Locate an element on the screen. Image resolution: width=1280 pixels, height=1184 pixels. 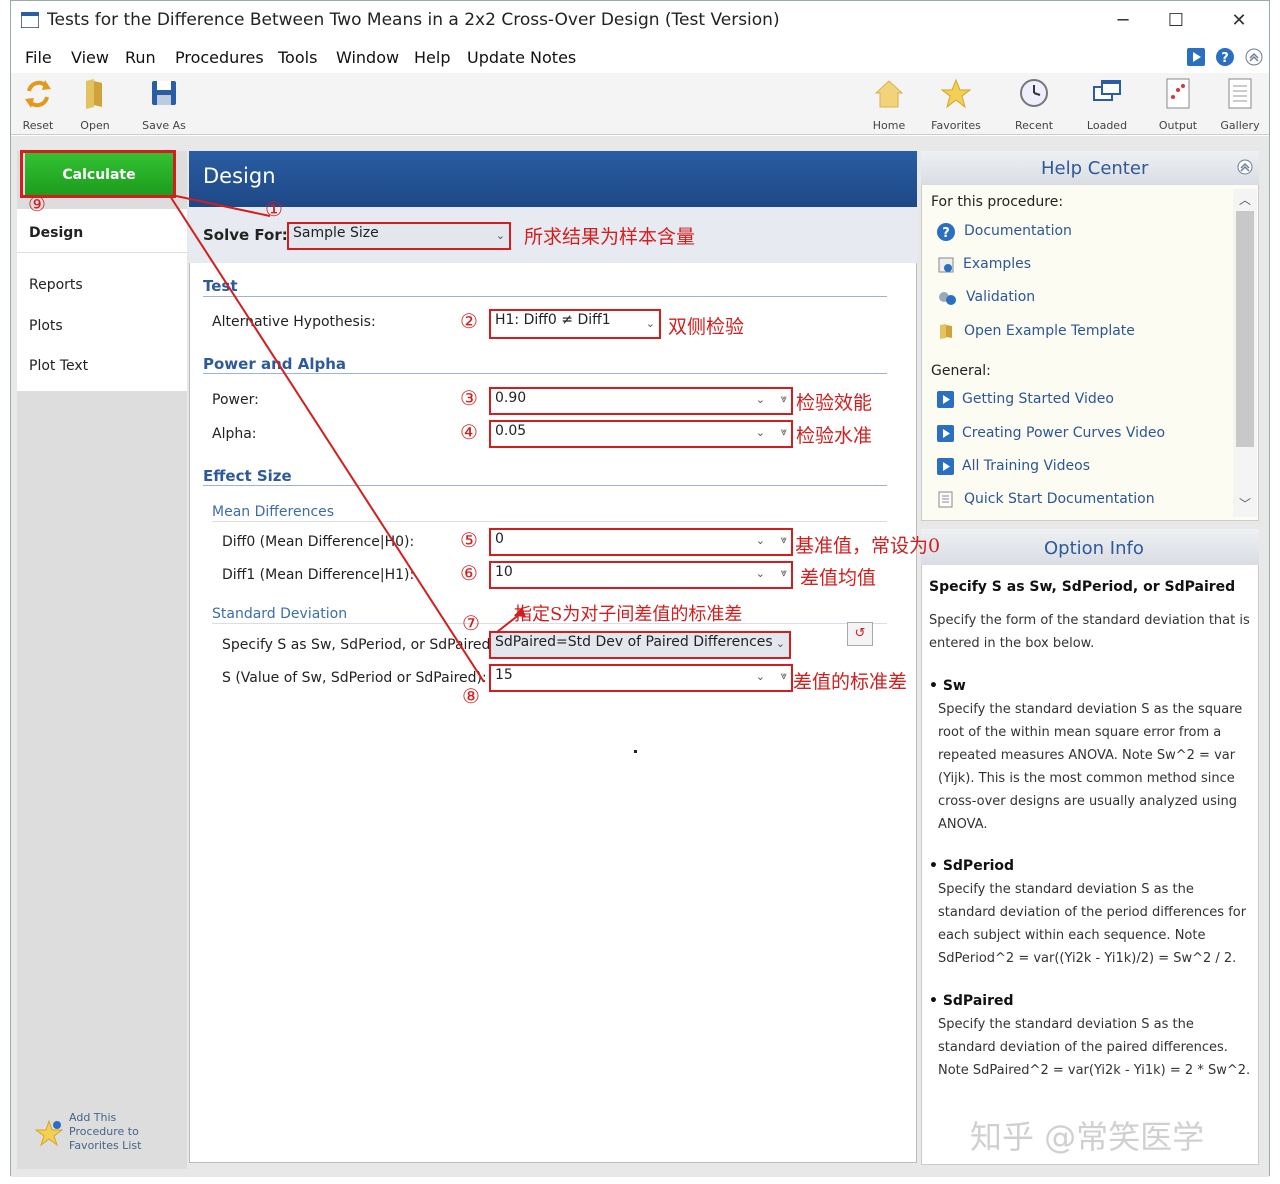
option-item-sdpaired: SdPaired is located at coordinates (978, 1001).